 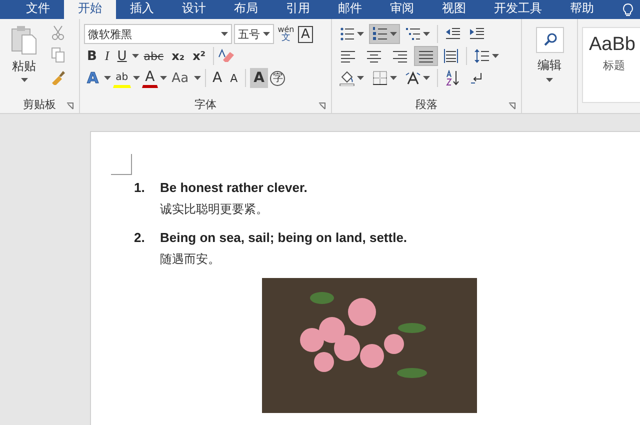 I want to click on ribbon-tab: 审阅, so click(x=402, y=9).